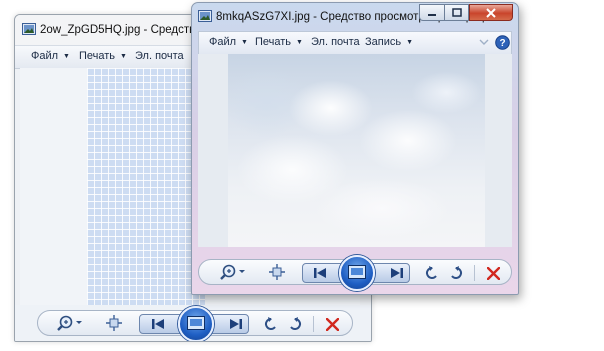  I want to click on minimize-icon, so click(432, 14).